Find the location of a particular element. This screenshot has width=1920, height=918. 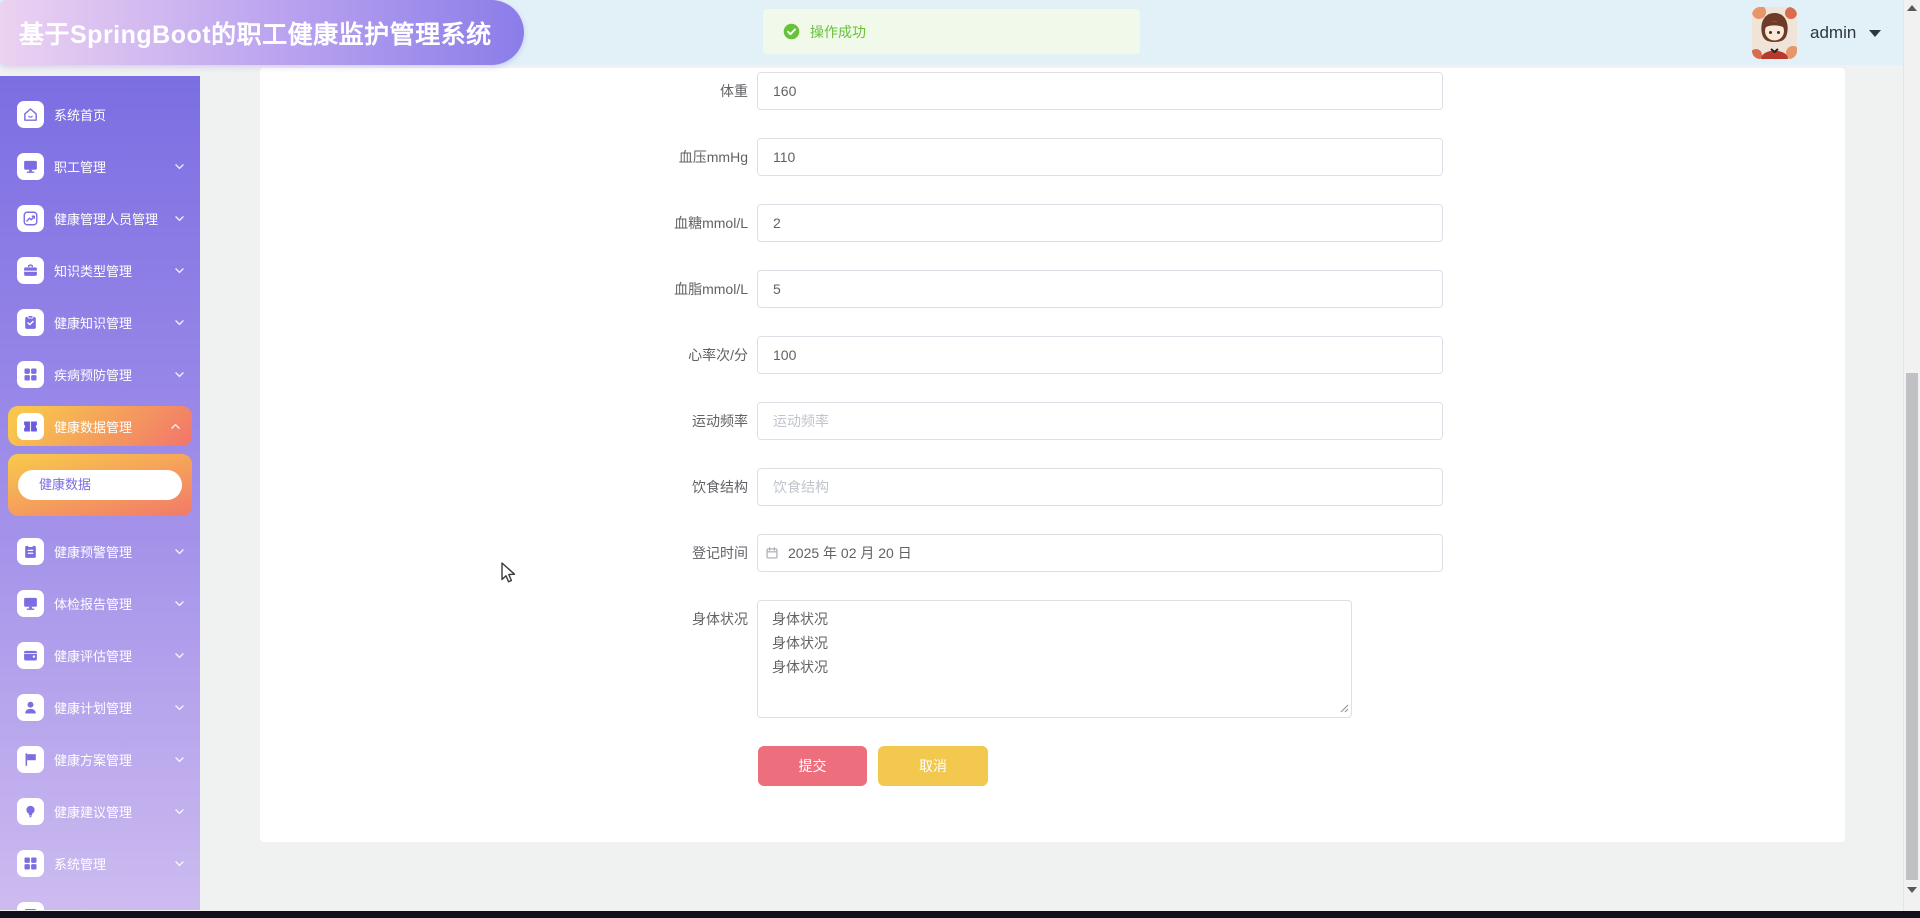

archive-icon is located at coordinates (30, 906).